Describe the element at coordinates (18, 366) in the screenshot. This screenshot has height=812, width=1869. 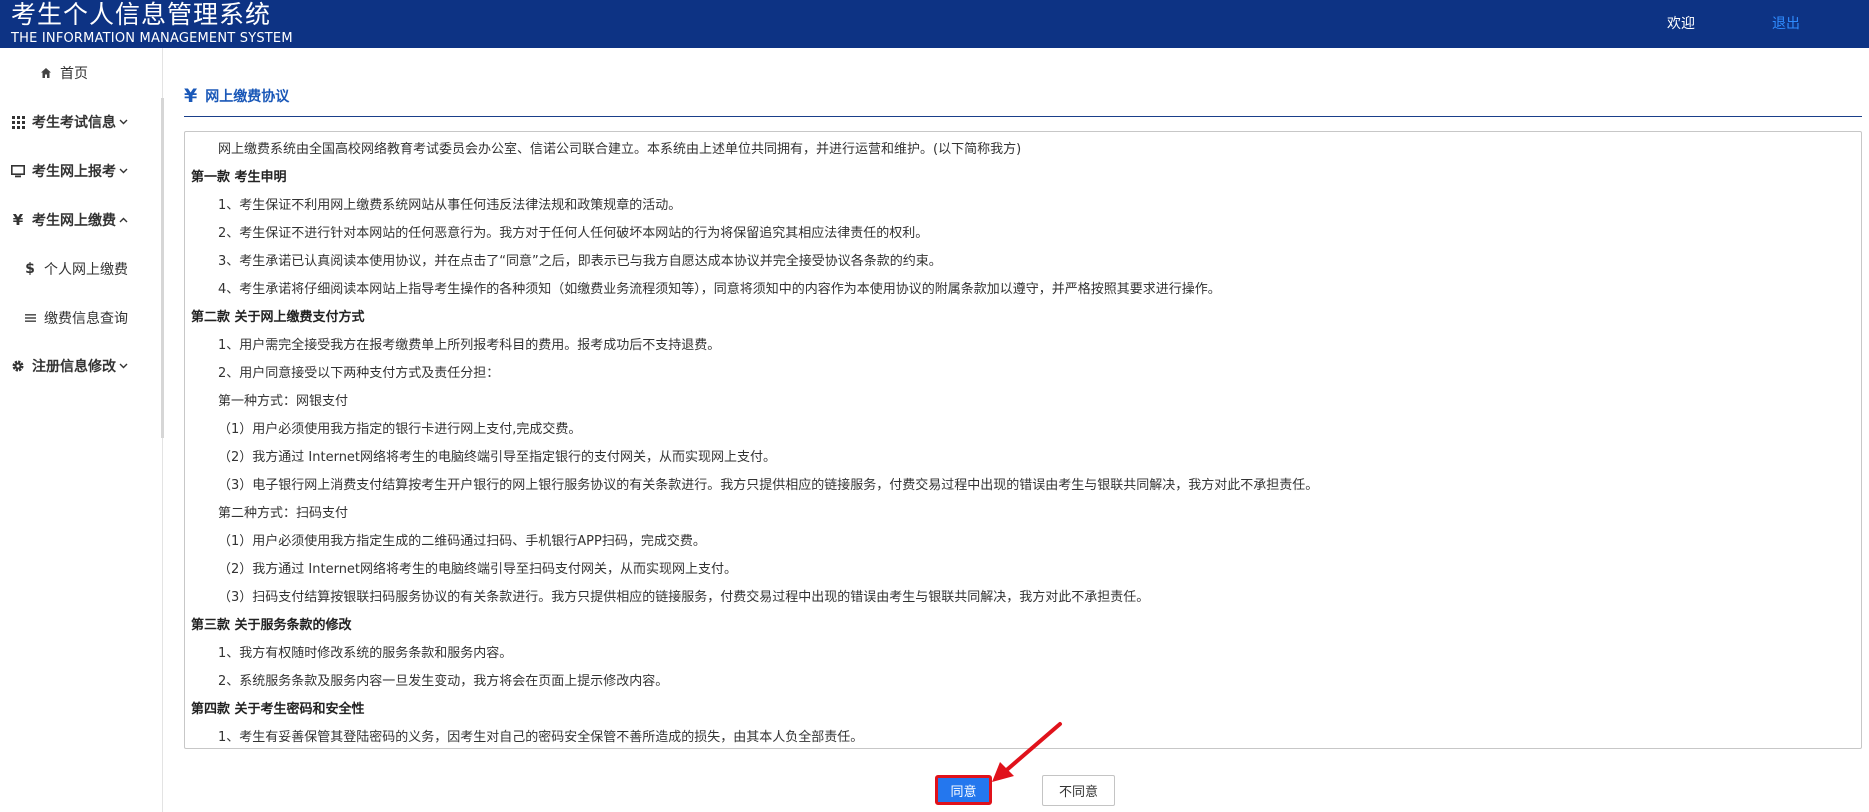
I see `gear-icon` at that location.